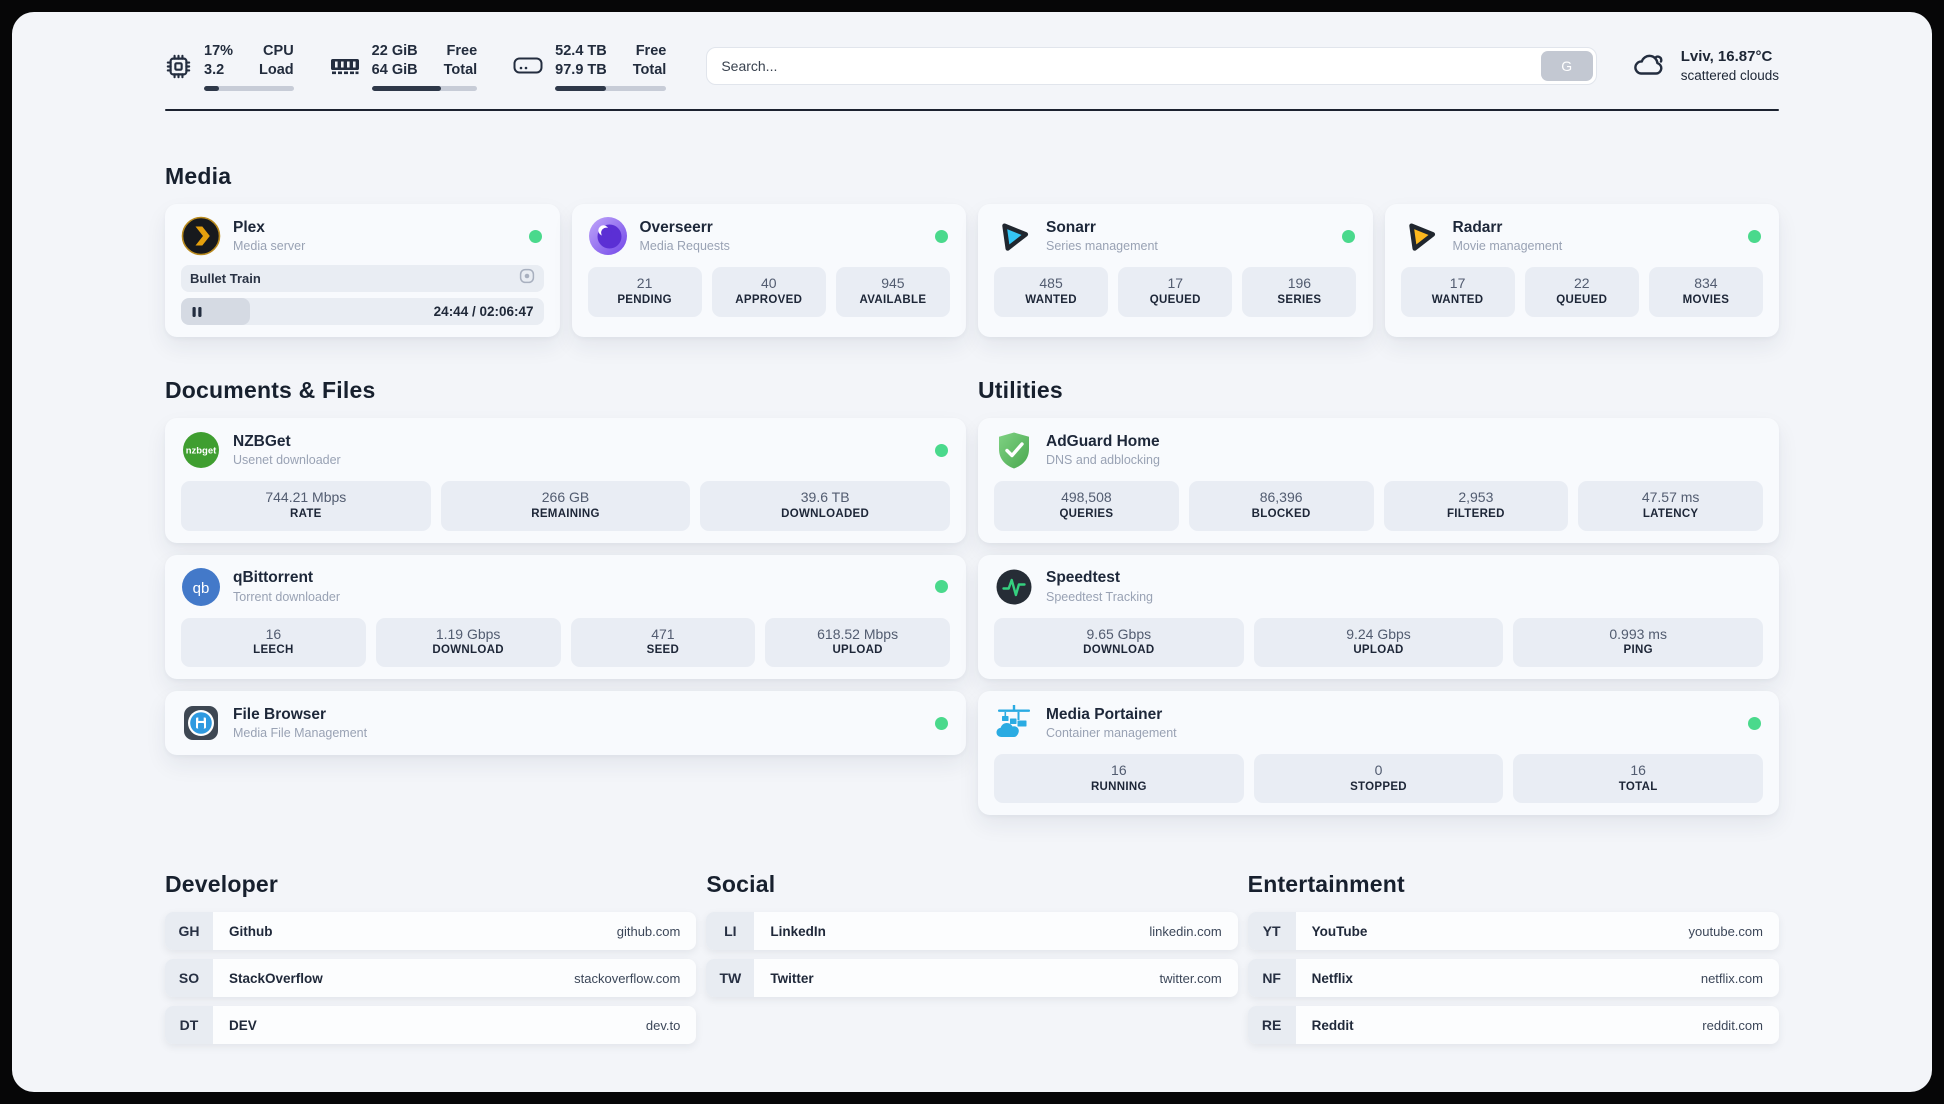 The width and height of the screenshot is (1944, 1104). Describe the element at coordinates (201, 450) in the screenshot. I see `nzbget-icon: nzbget` at that location.